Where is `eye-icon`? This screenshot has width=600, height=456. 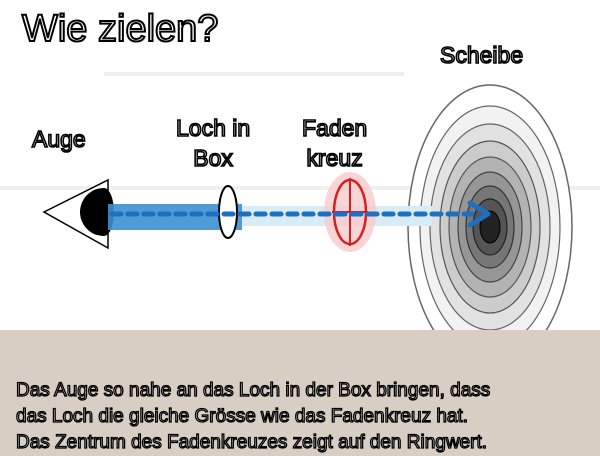 eye-icon is located at coordinates (78, 214).